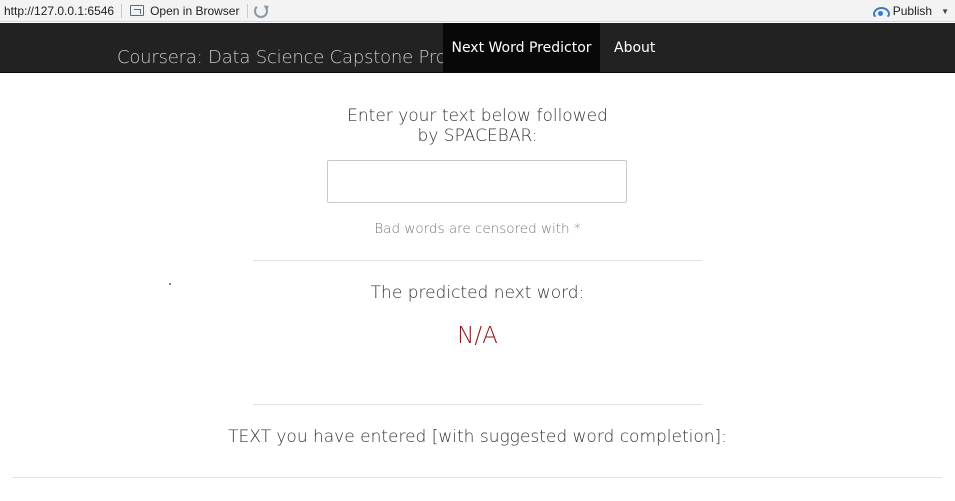  What do you see at coordinates (137, 10) in the screenshot?
I see `open-window-icon` at bounding box center [137, 10].